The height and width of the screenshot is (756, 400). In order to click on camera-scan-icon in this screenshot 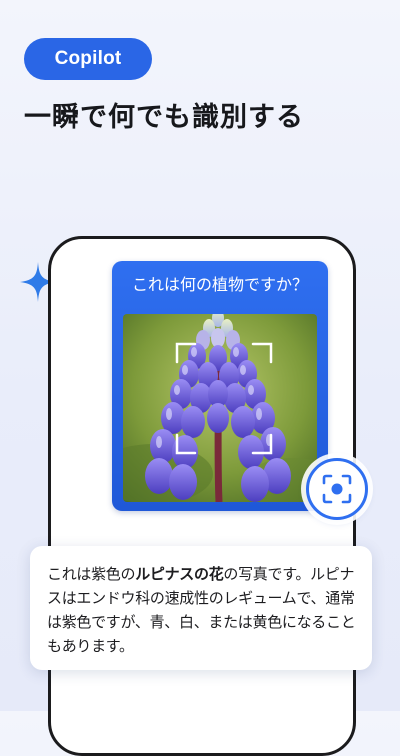, I will do `click(337, 489)`.